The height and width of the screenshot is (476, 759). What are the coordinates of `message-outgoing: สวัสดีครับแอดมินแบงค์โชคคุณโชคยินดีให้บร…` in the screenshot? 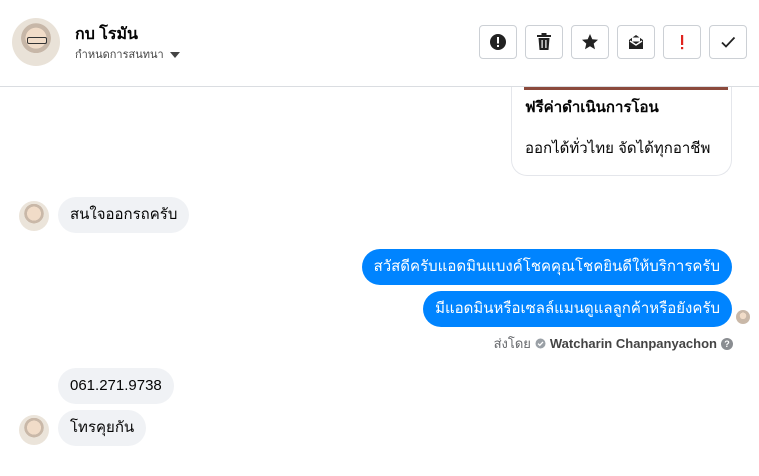 It's located at (546, 267).